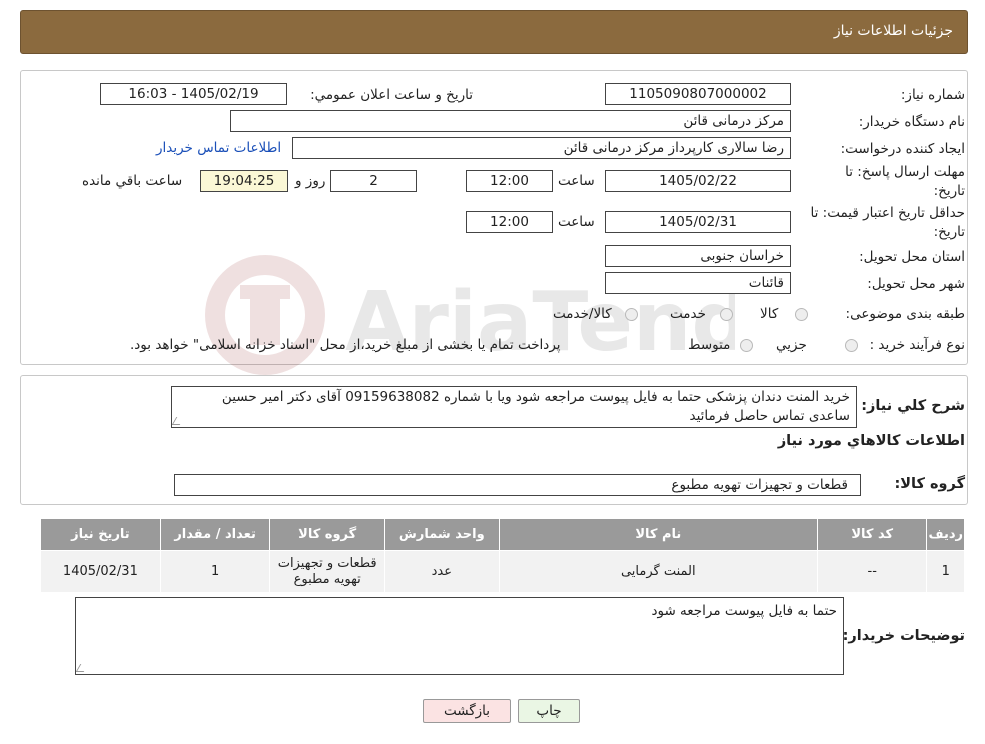 The image size is (985, 744). I want to click on goods-group-value: قطعات و تجهيزات تهويه مطبوع, so click(759, 485).